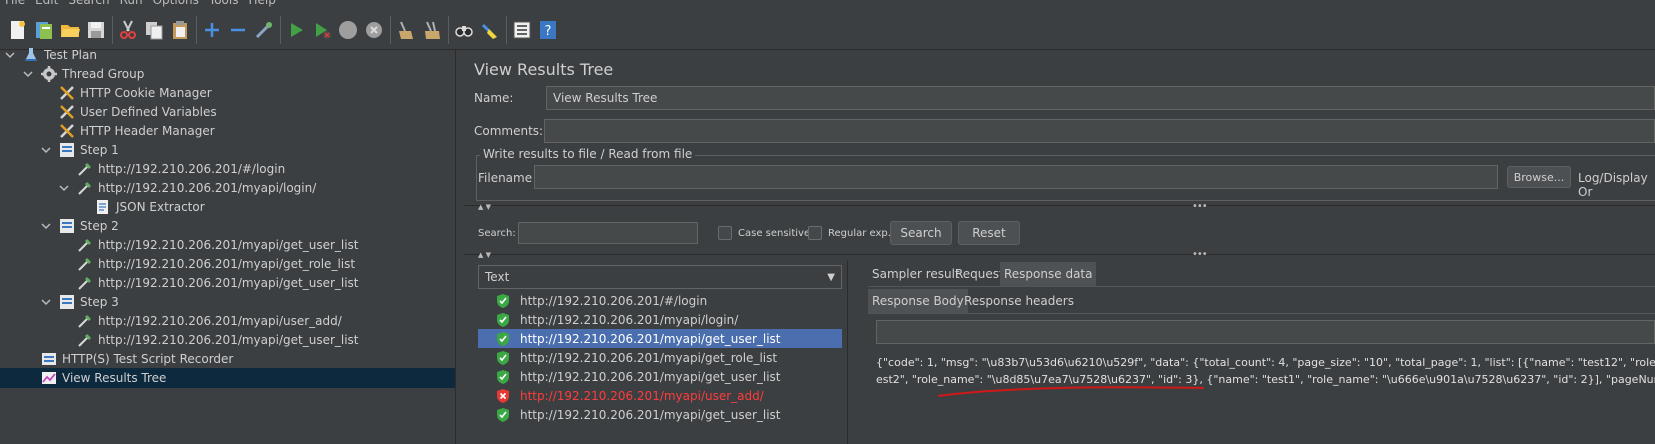 Image resolution: width=1655 pixels, height=444 pixels. Describe the element at coordinates (1100, 98) in the screenshot. I see `name-field: View Results Tree` at that location.